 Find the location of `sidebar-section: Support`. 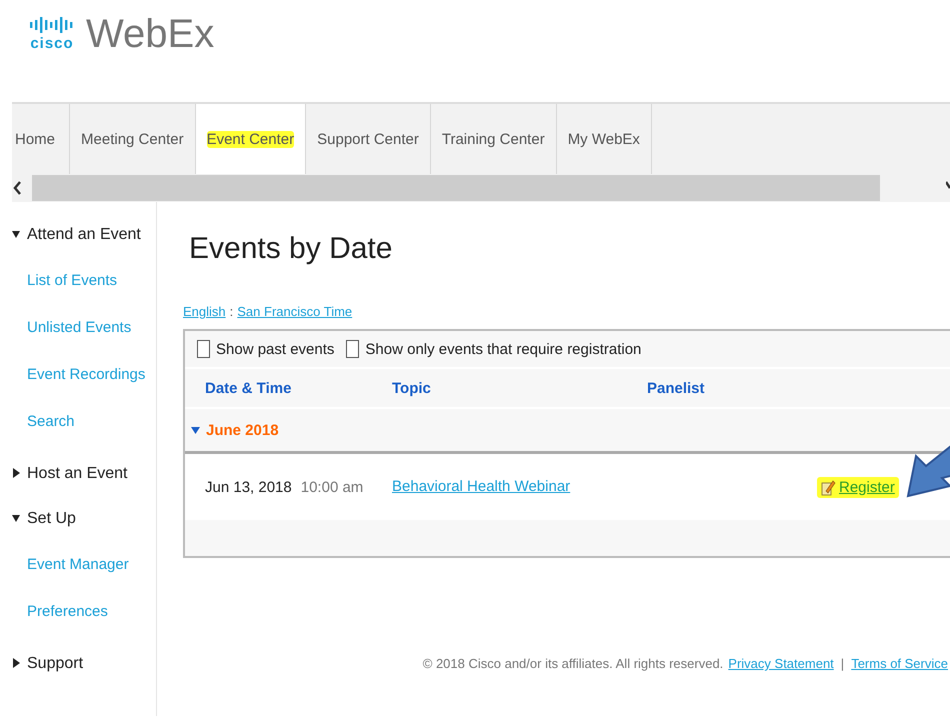

sidebar-section: Support is located at coordinates (78, 663).